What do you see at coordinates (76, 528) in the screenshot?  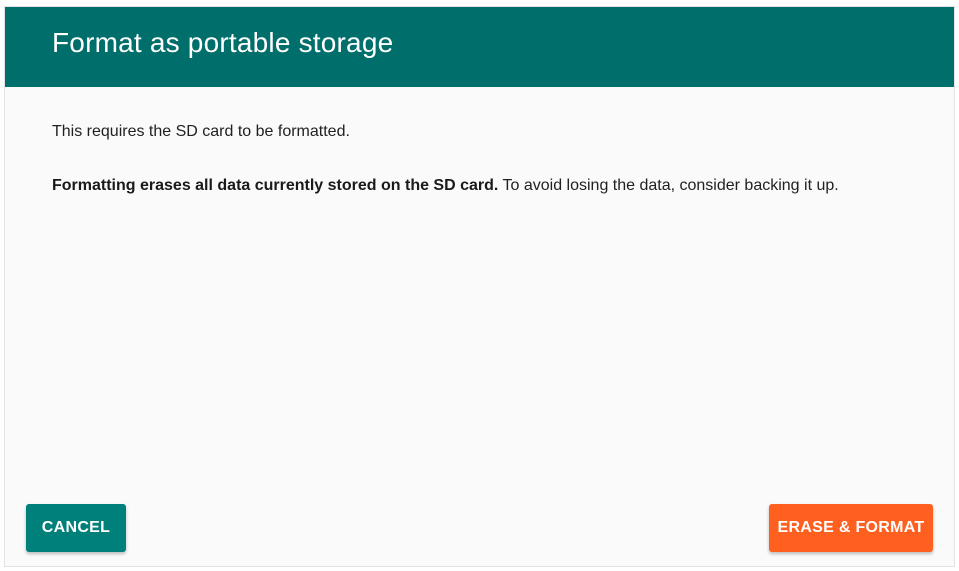 I see `cancel-button: CANCEL` at bounding box center [76, 528].